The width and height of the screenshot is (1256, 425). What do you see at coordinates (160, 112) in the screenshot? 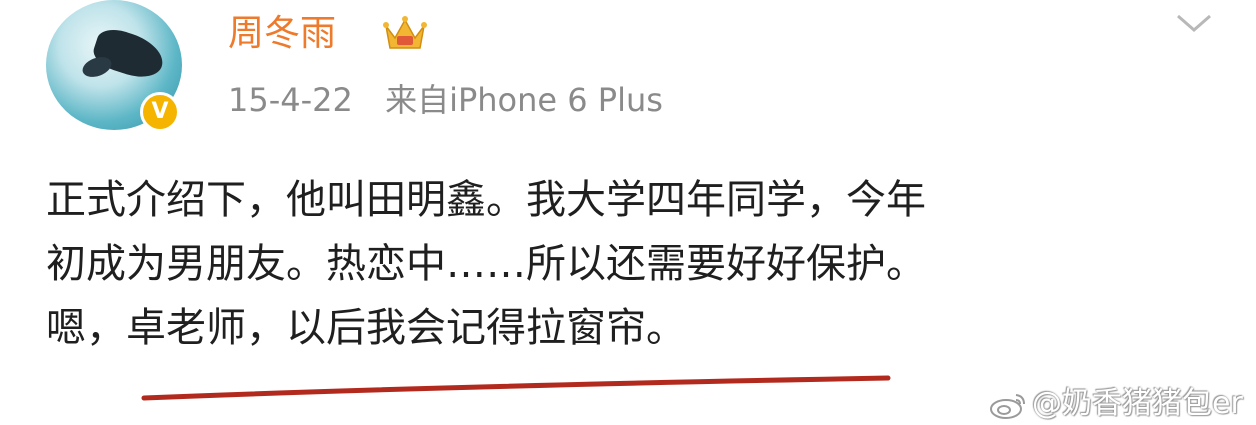
I see `verified-v-icon: V` at bounding box center [160, 112].